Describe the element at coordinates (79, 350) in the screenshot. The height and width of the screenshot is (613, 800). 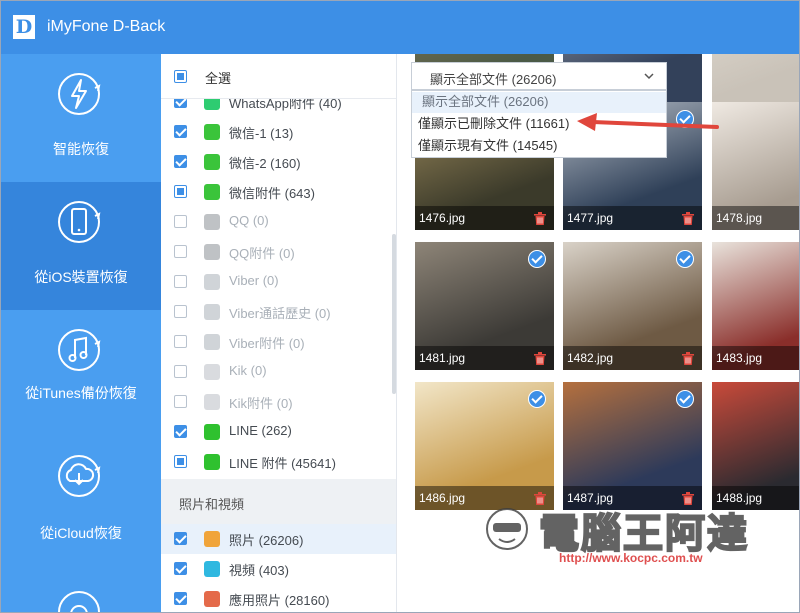
I see `music-note-refresh-icon` at that location.